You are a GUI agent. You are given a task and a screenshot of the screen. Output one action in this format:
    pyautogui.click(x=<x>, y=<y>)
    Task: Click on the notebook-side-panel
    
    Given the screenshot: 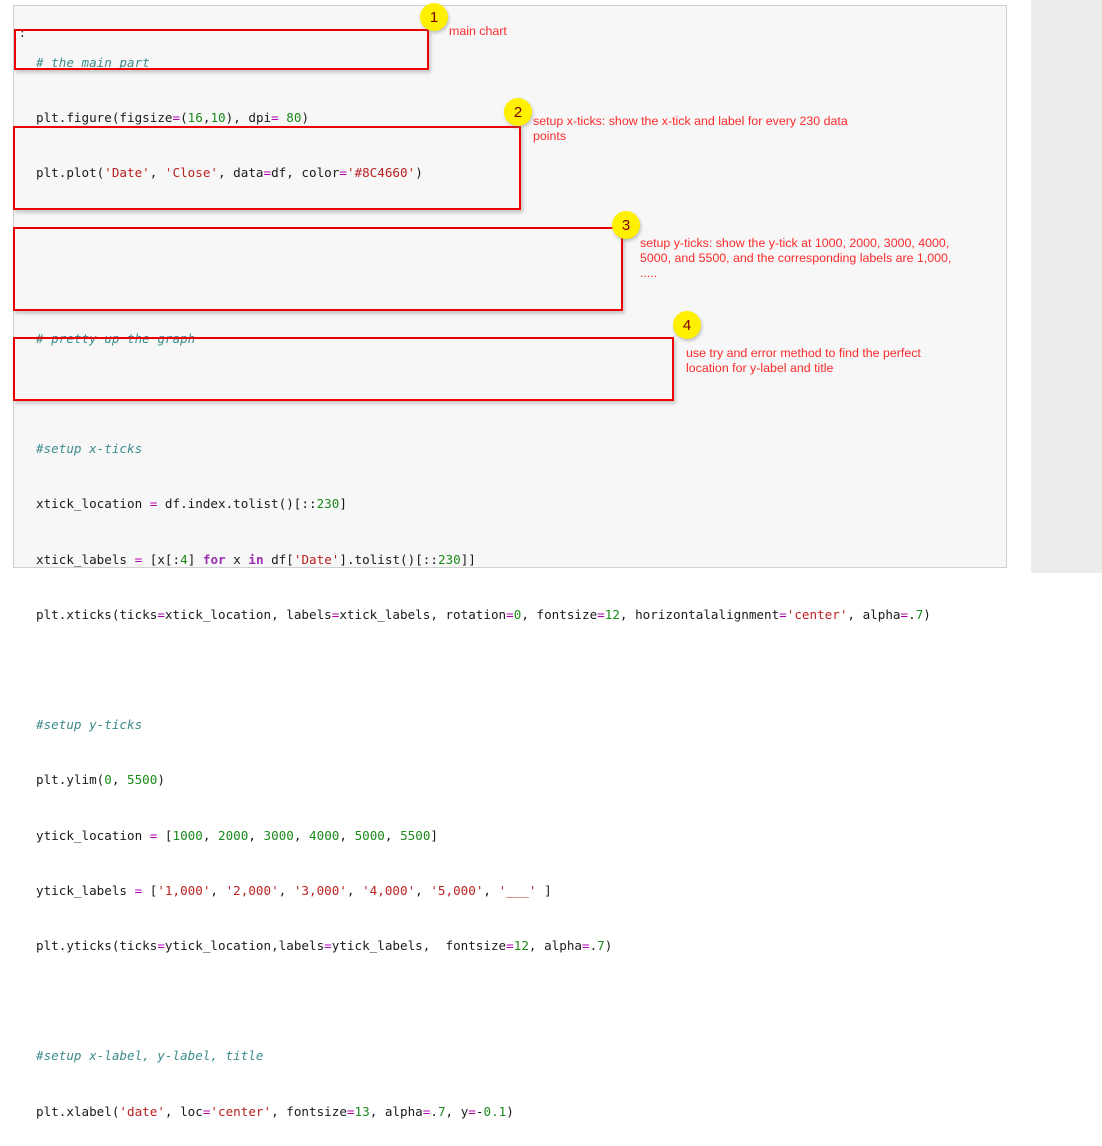 What is the action you would take?
    pyautogui.click(x=1066, y=286)
    